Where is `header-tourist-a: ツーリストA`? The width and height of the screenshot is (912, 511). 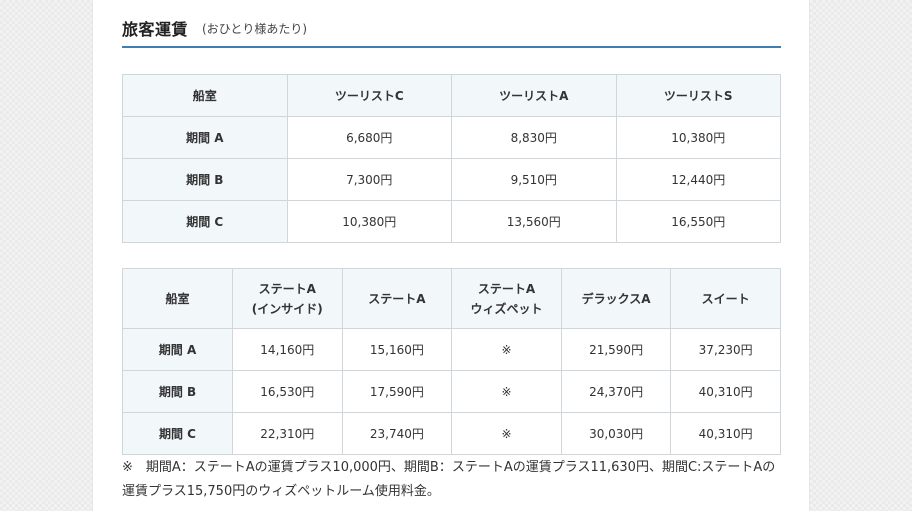
header-tourist-a: ツーリストA is located at coordinates (534, 95).